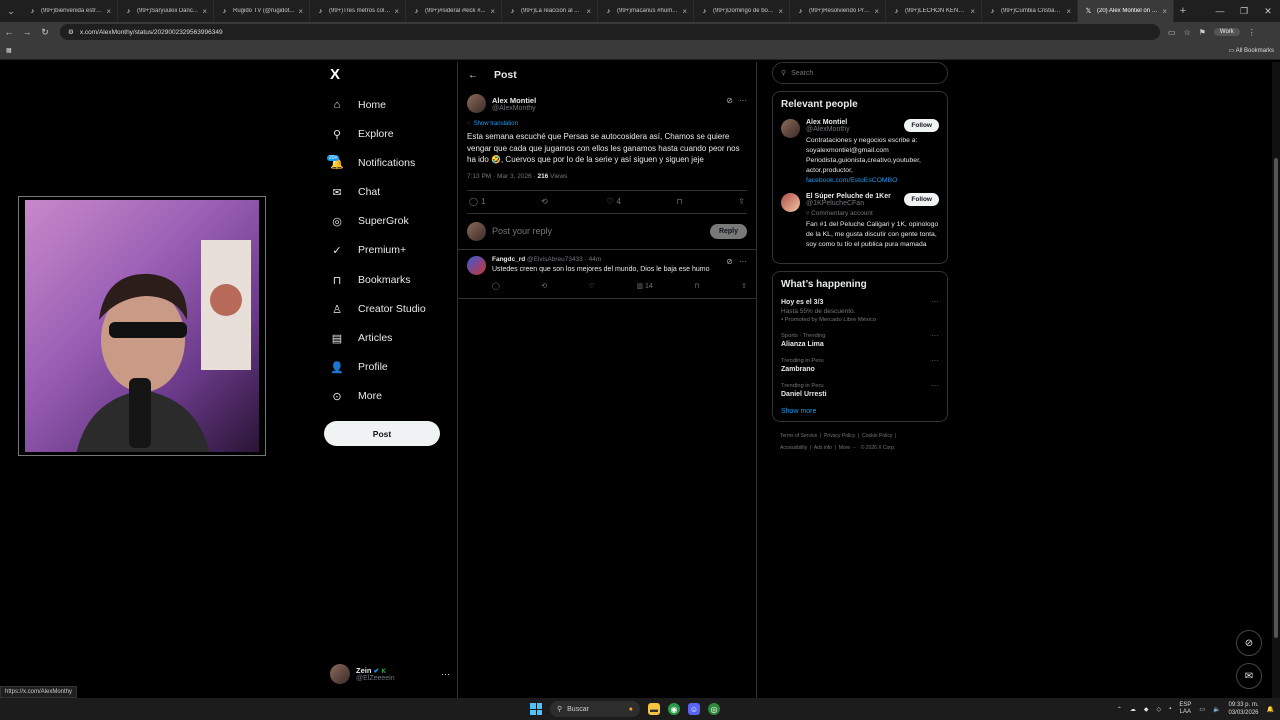  I want to click on page-scrollbar, so click(1276, 391).